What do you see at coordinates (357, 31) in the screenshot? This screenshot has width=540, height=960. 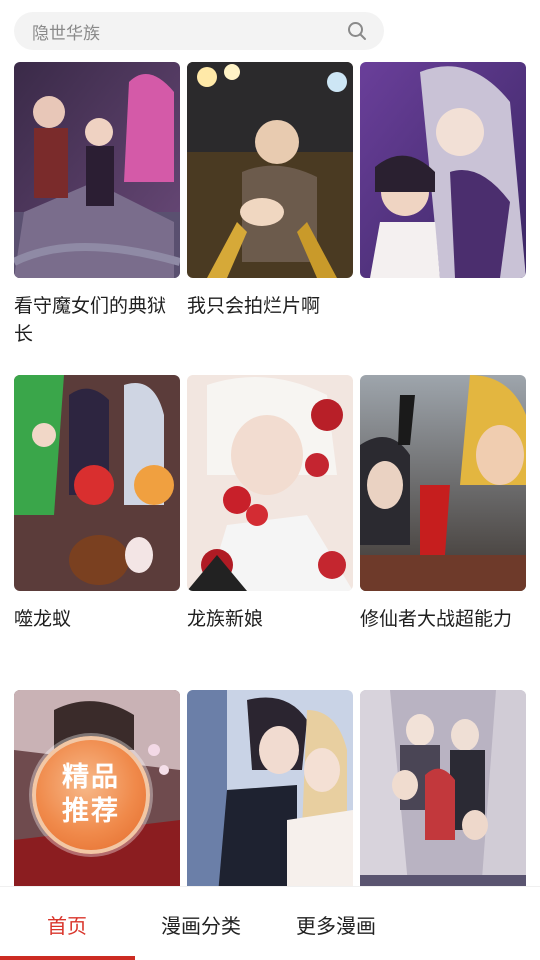 I see `search-icon` at bounding box center [357, 31].